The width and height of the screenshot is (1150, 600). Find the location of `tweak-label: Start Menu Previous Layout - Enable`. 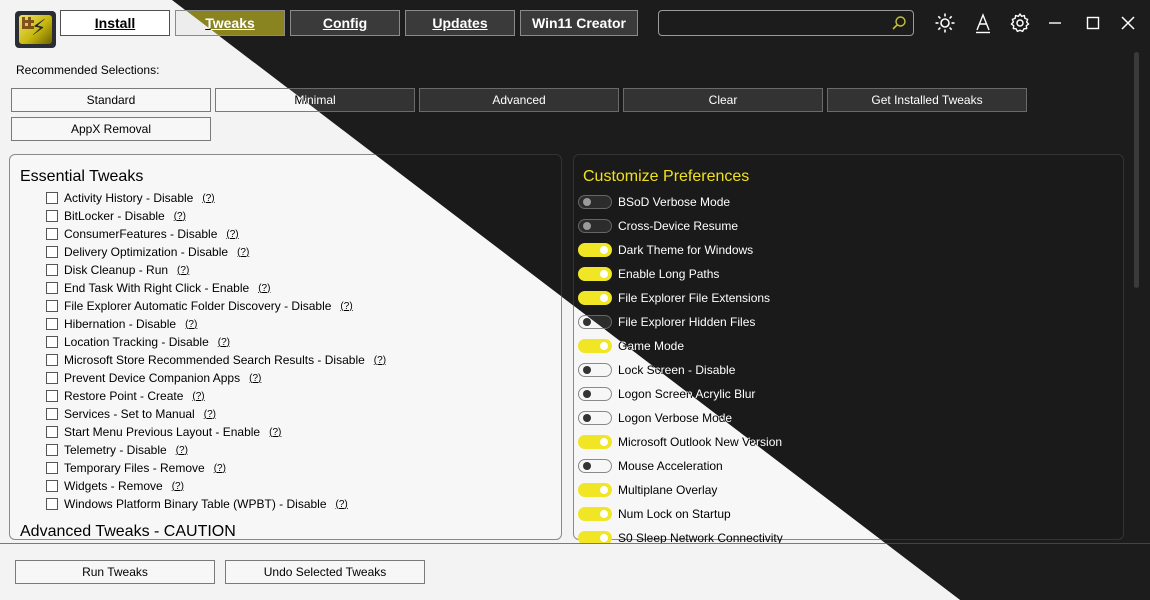

tweak-label: Start Menu Previous Layout - Enable is located at coordinates (162, 432).